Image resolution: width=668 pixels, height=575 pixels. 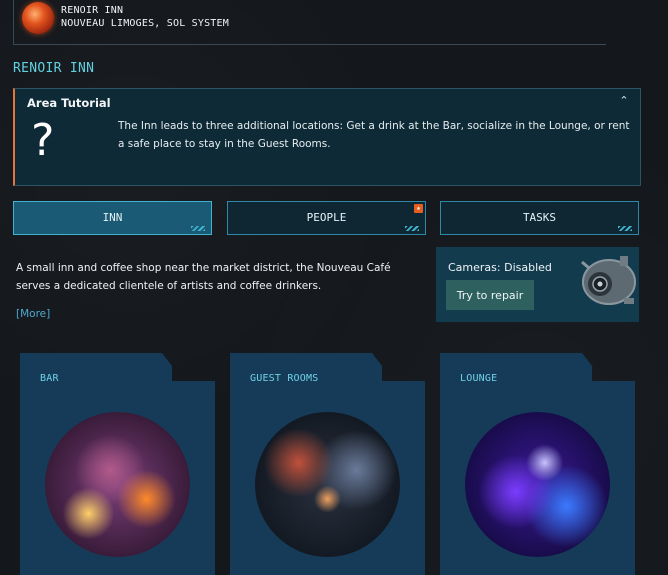 What do you see at coordinates (537, 484) in the screenshot?
I see `lounge-image` at bounding box center [537, 484].